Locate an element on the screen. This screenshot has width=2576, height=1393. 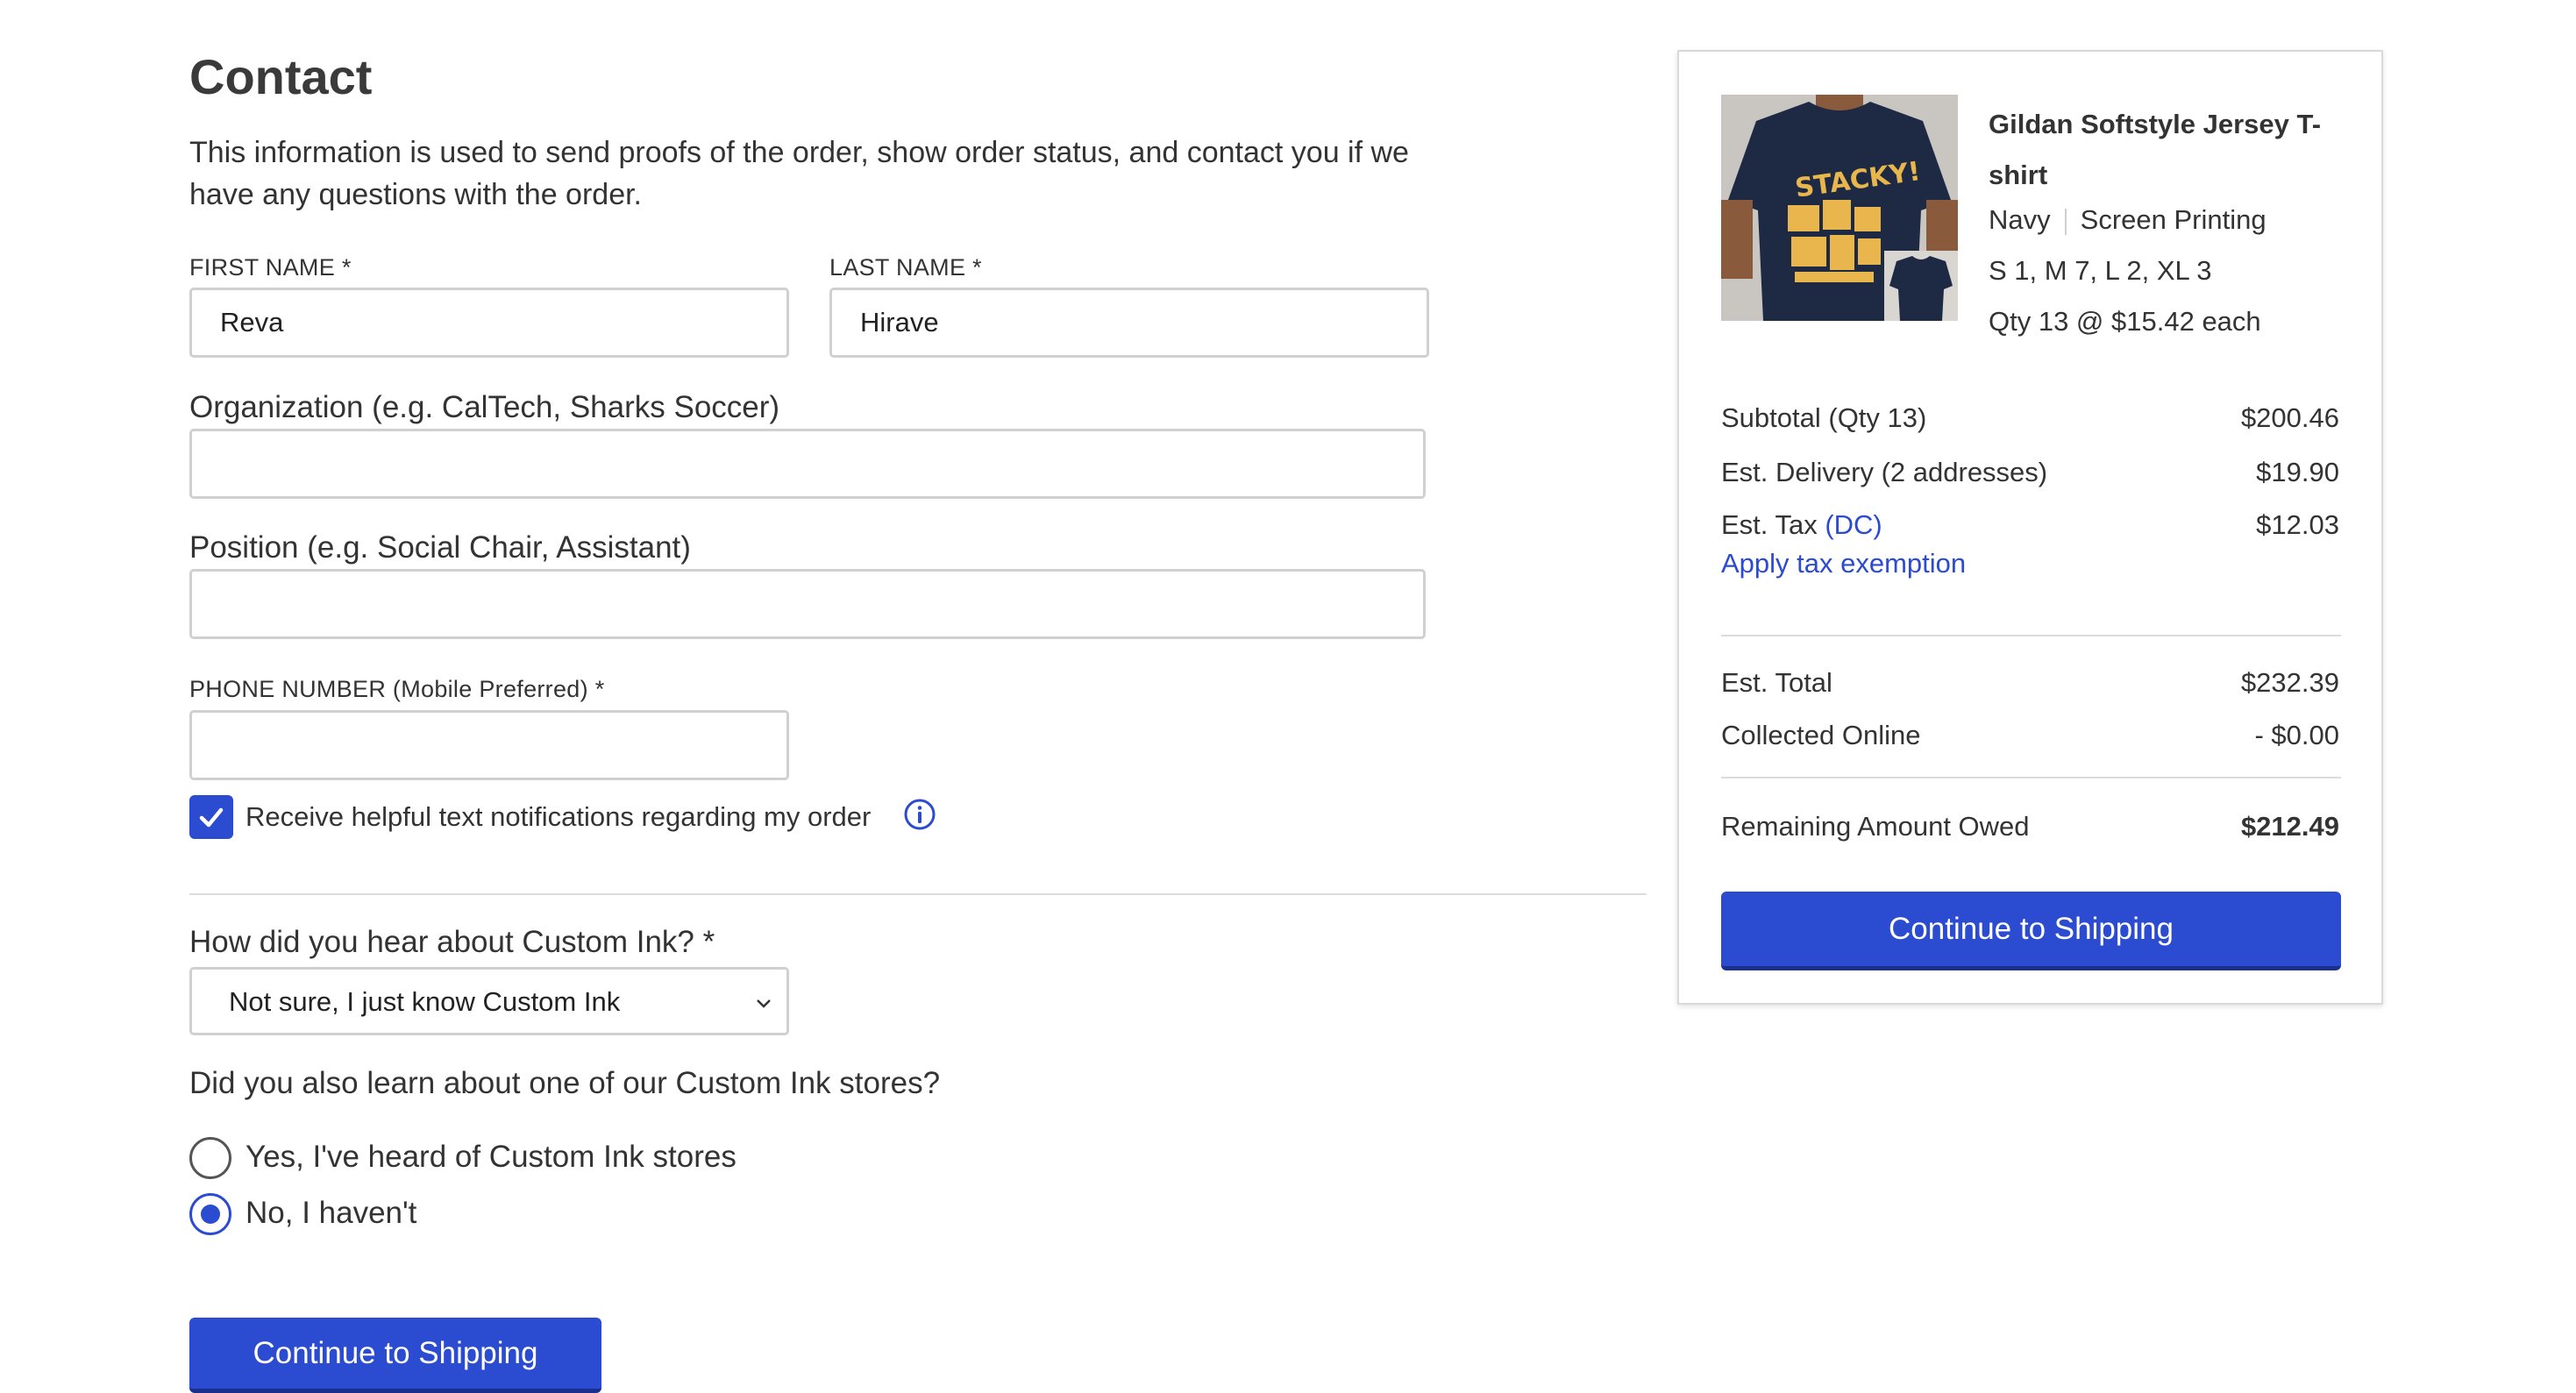
continue-to-shipping-button: Continue to Shipping is located at coordinates (395, 1355).